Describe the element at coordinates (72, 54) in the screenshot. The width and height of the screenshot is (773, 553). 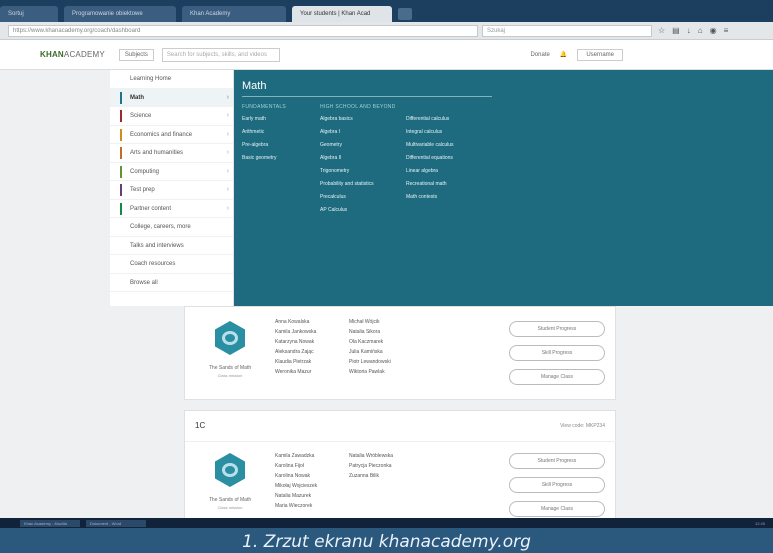
I see `khan-logo: KHANACADEMY` at that location.